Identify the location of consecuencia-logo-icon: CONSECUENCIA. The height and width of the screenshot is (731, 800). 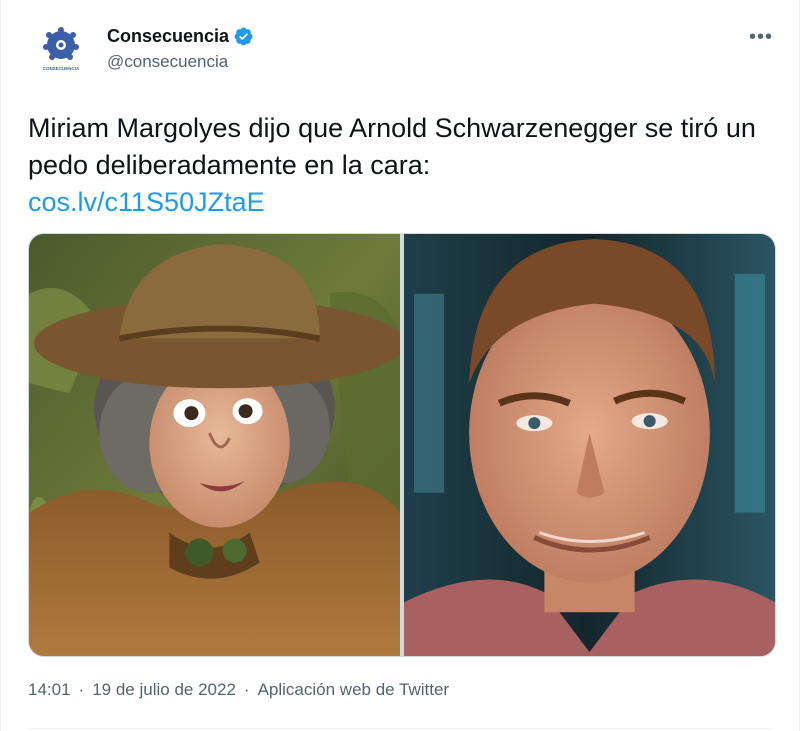
(61, 49).